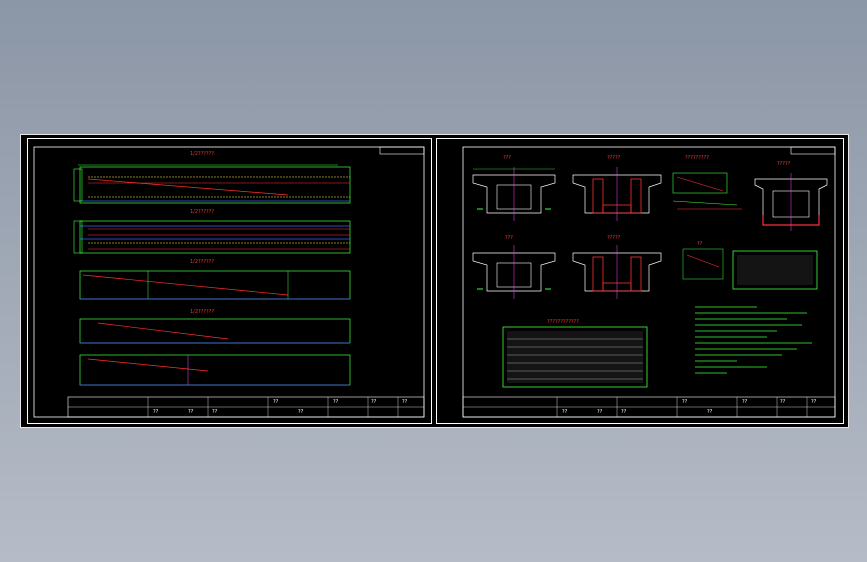 This screenshot has width=867, height=562. What do you see at coordinates (202, 312) in the screenshot?
I see `view-title-4: 1/2??????` at bounding box center [202, 312].